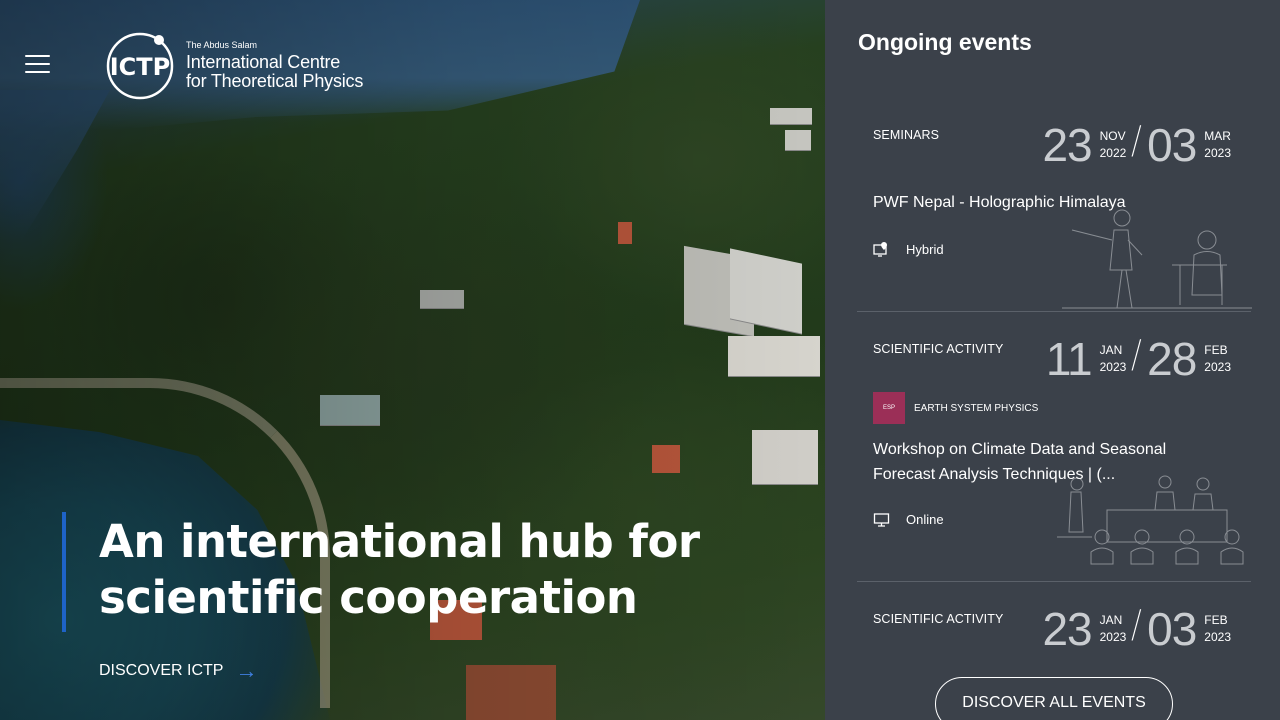  Describe the element at coordinates (1038, 202) in the screenshot. I see `event-title: PWF Nepal - Holographic Himalaya` at that location.